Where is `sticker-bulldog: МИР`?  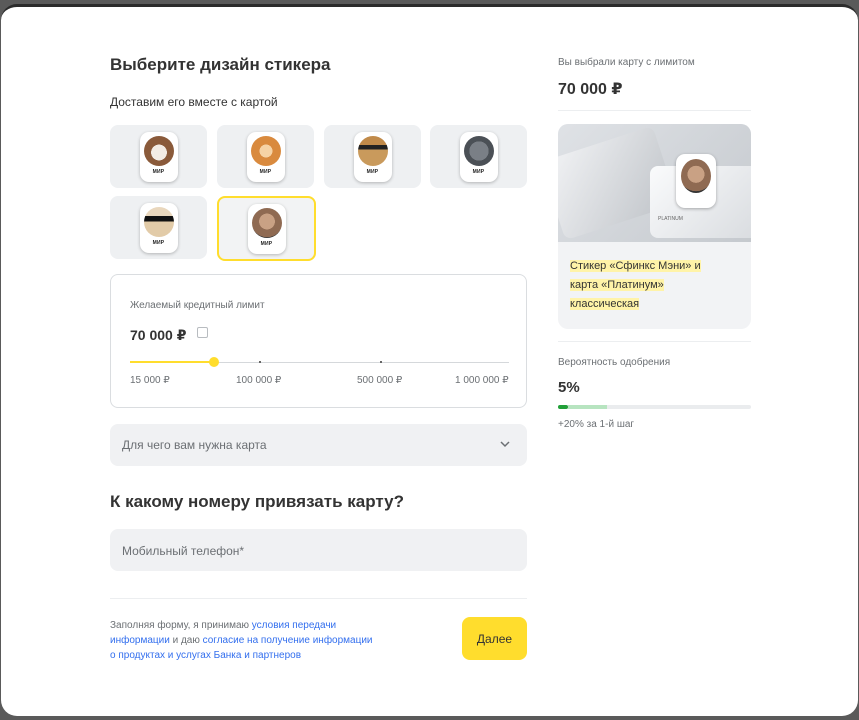 sticker-bulldog: МИР is located at coordinates (158, 156).